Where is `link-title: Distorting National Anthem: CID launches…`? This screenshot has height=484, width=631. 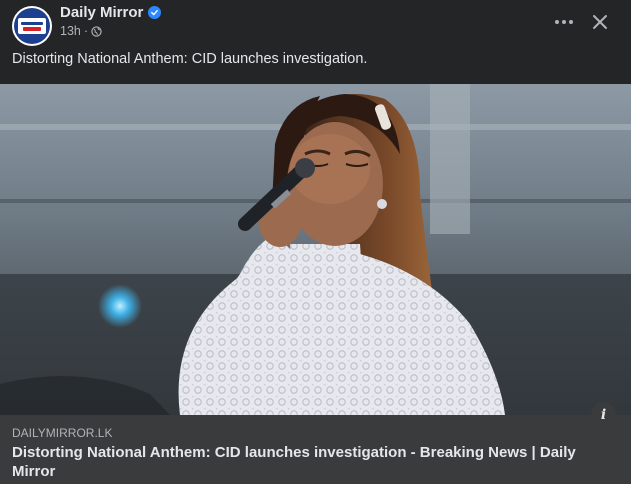
link-title: Distorting National Anthem: CID launches… is located at coordinates (312, 462).